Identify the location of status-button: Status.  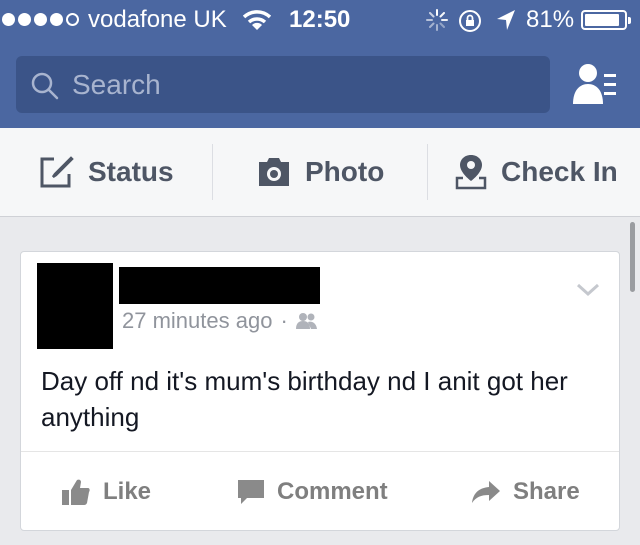
(107, 172).